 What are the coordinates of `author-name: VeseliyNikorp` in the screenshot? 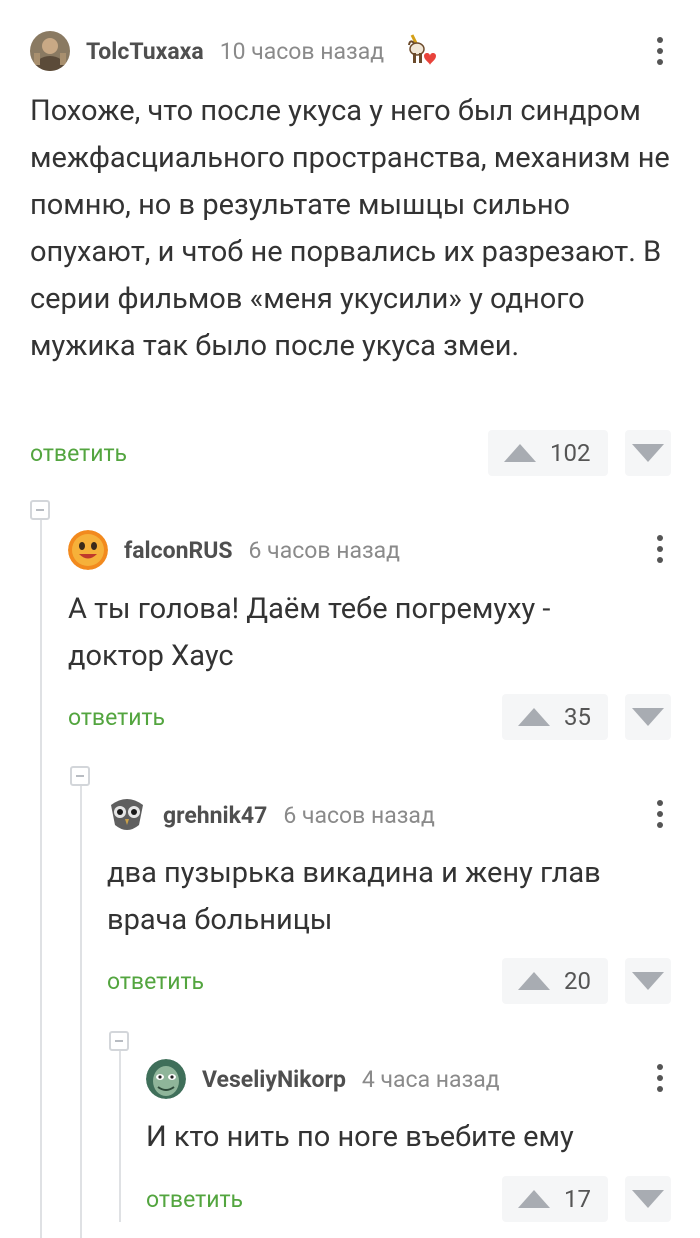 It's located at (274, 1079).